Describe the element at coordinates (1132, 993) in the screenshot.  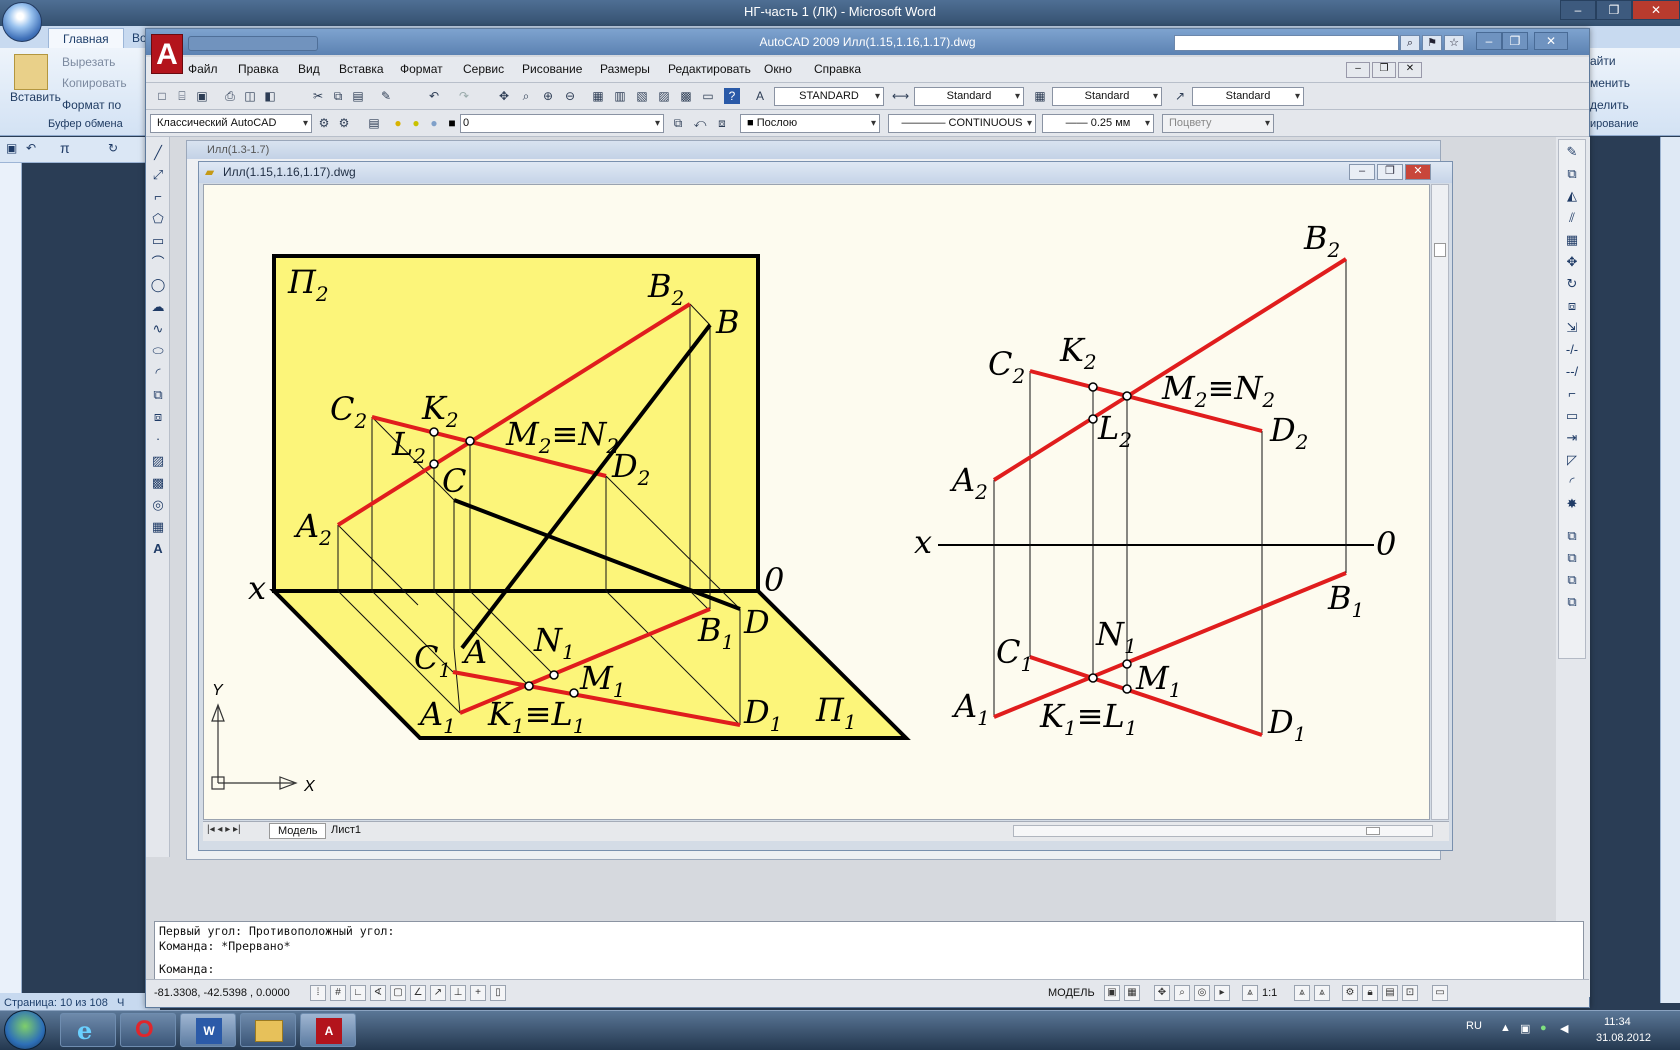
I see `quick-view-drawings-icon: ▦` at that location.